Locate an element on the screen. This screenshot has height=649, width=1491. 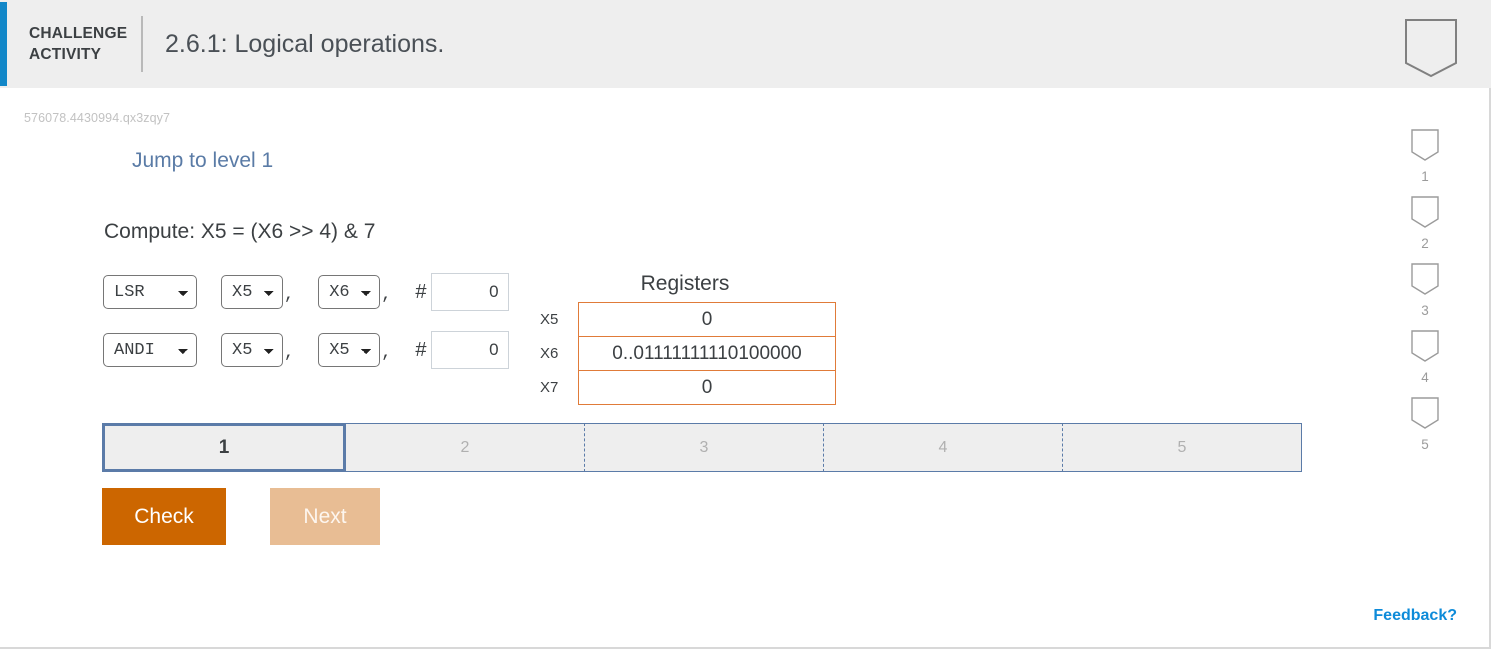
registers-title: Registers is located at coordinates (685, 283).